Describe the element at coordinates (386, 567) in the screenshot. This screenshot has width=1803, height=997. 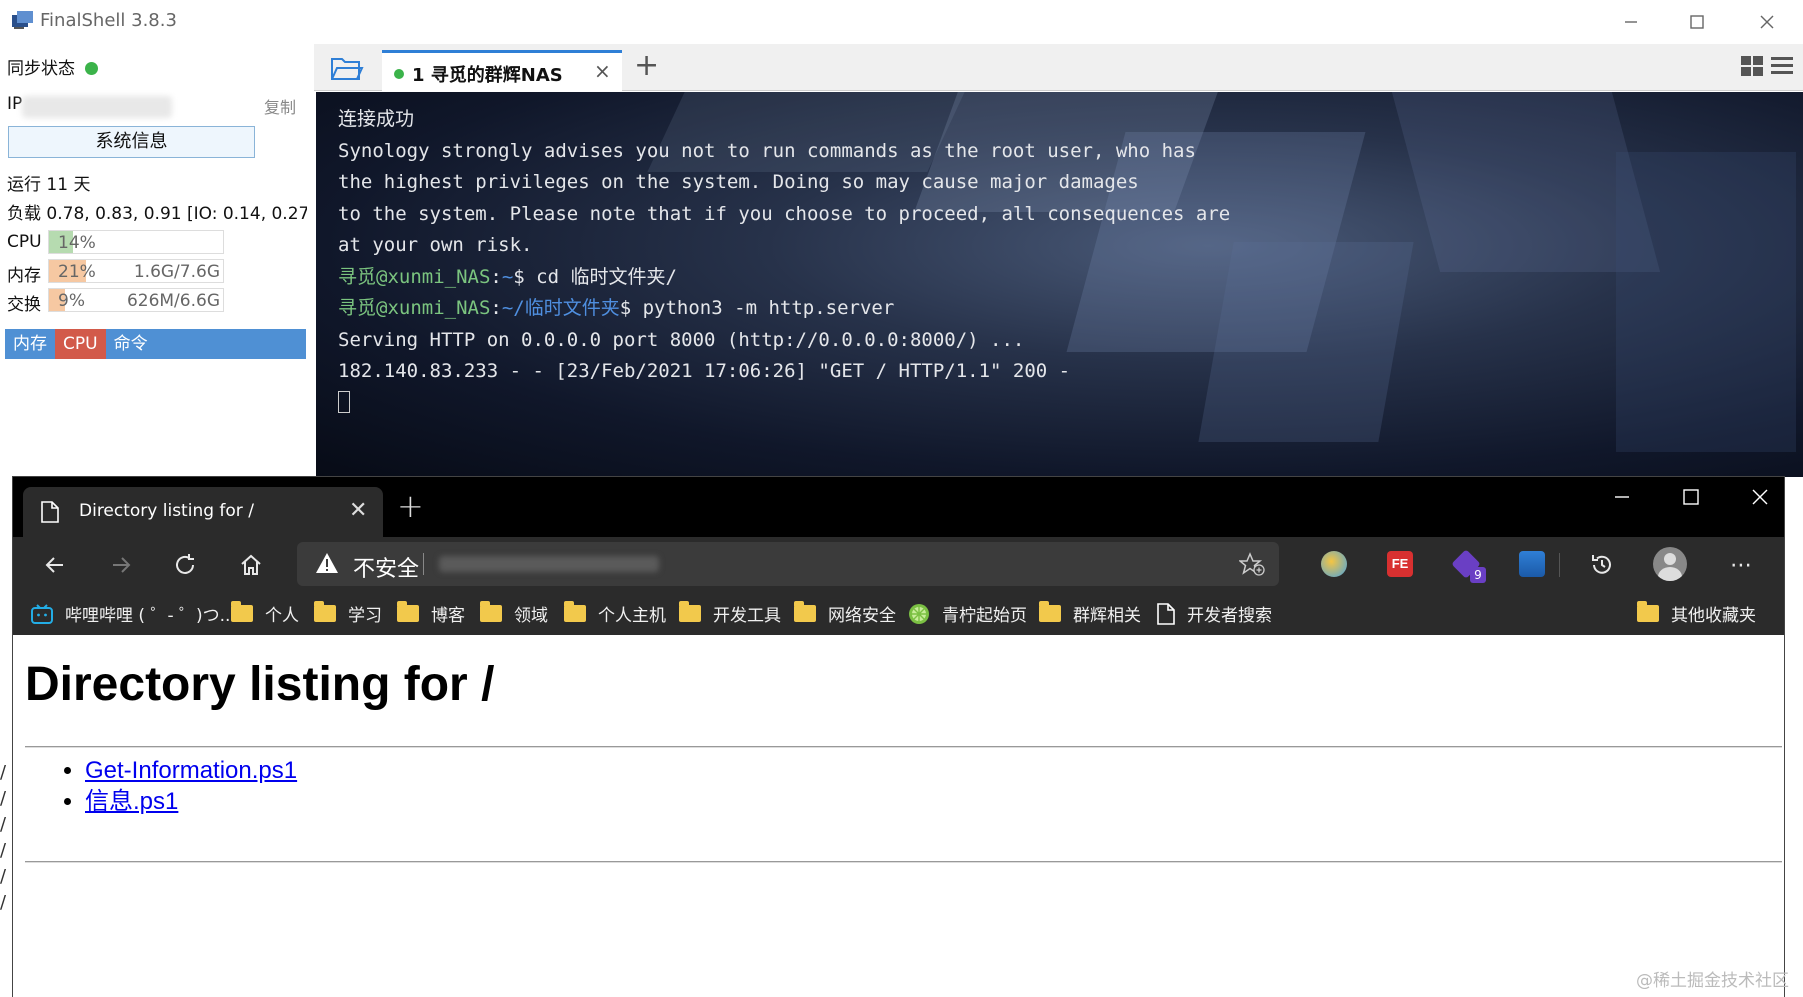
I see `security-status: 不安全` at that location.